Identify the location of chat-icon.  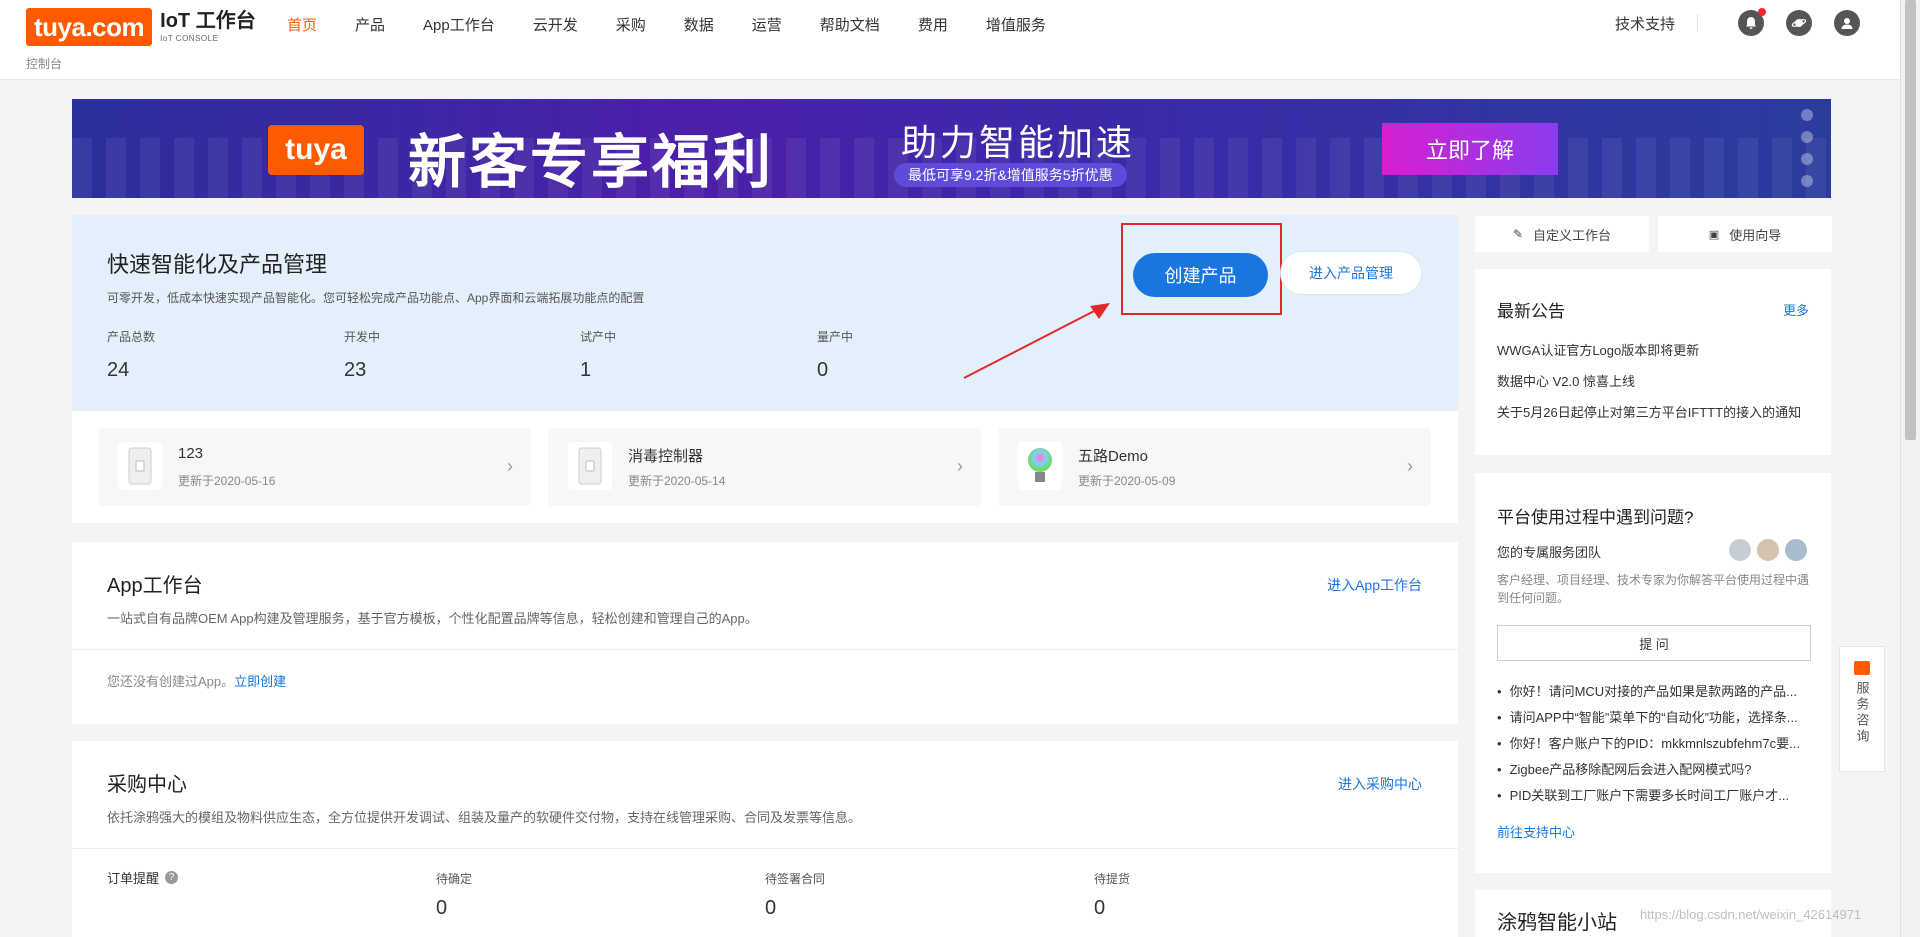
(1862, 668).